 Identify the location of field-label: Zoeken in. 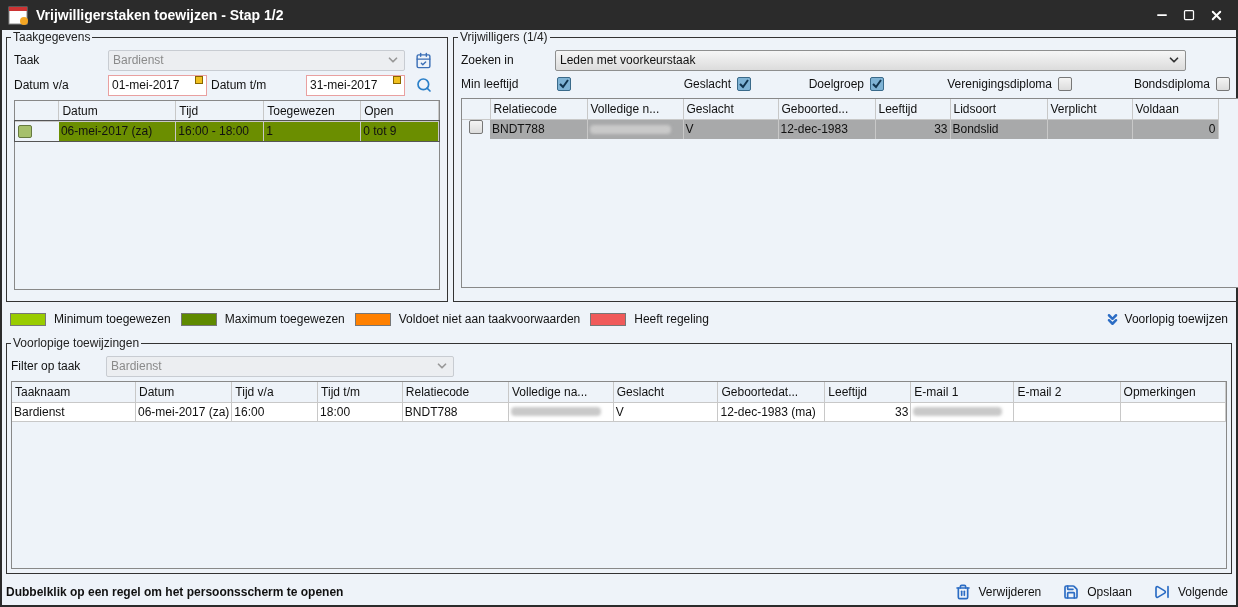
(488, 60).